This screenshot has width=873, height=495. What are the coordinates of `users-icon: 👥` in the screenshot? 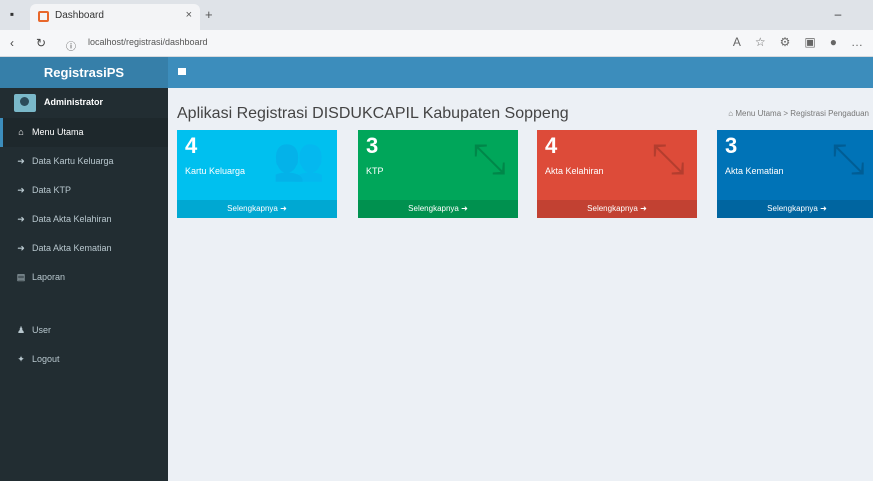 It's located at (298, 158).